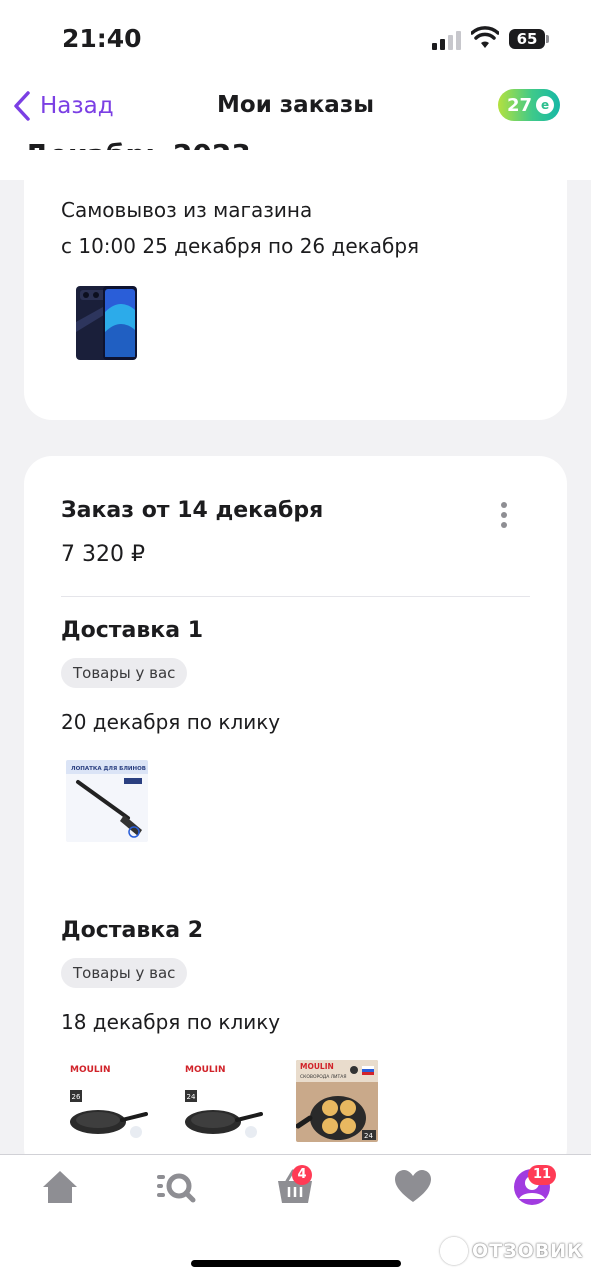 Image resolution: width=591 pixels, height=1280 pixels. Describe the element at coordinates (187, 210) in the screenshot. I see `delivery-type: Самовывоз из магазина` at that location.